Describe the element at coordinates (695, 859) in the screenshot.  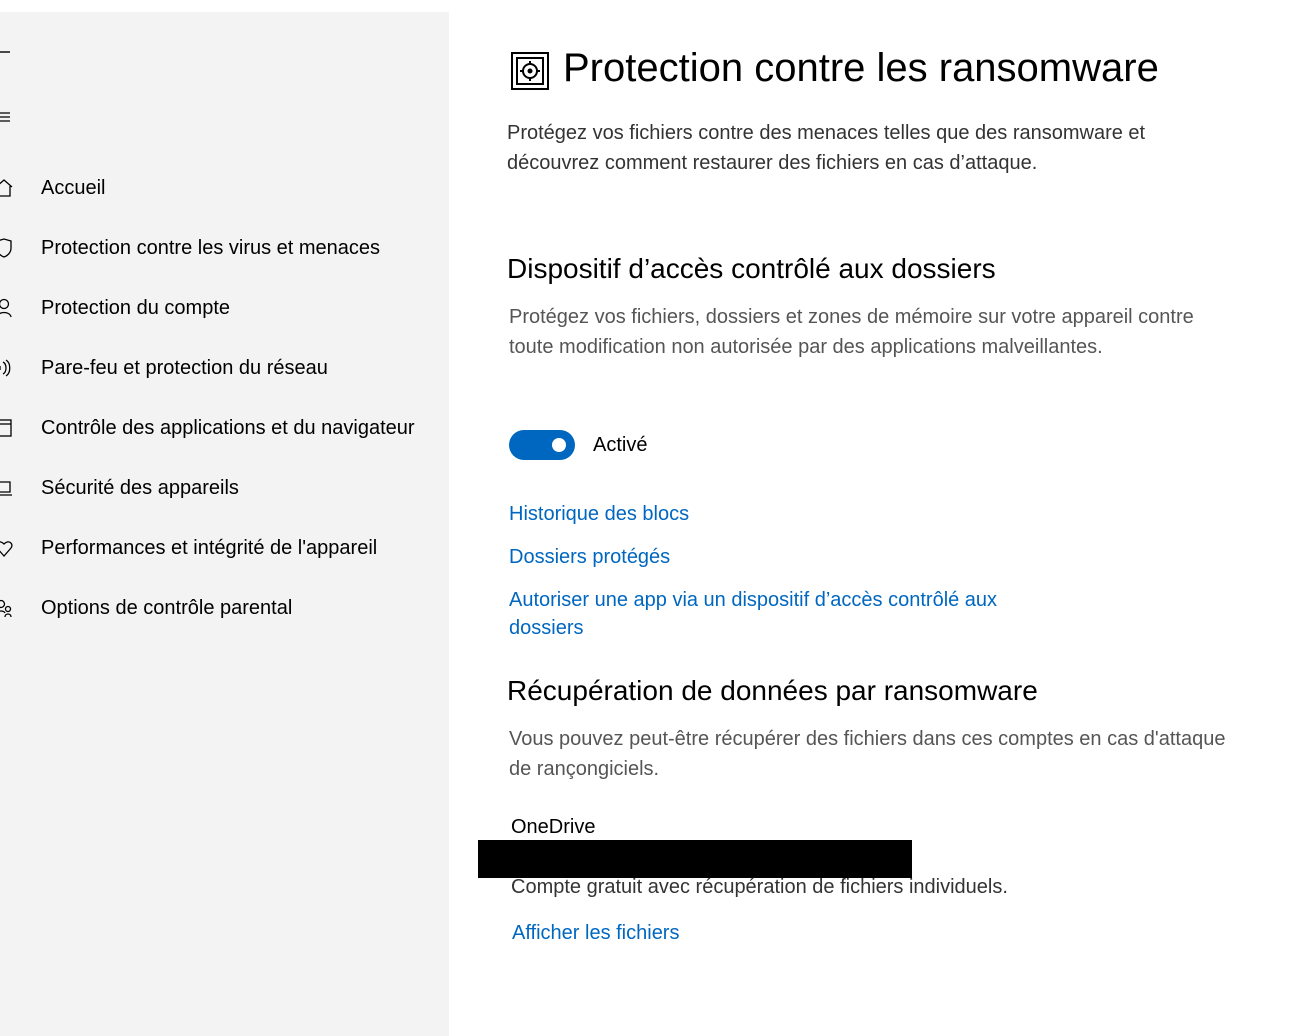
I see `redacted-account-block` at that location.